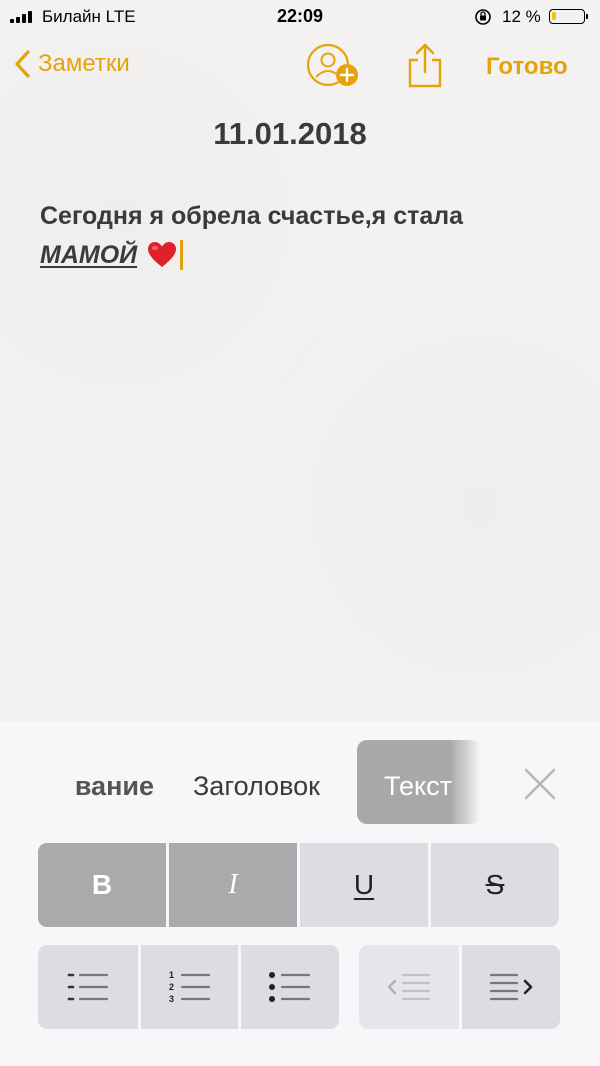 The height and width of the screenshot is (1066, 600). Describe the element at coordinates (290, 133) in the screenshot. I see `note-date-title: 11.01.2018` at that location.